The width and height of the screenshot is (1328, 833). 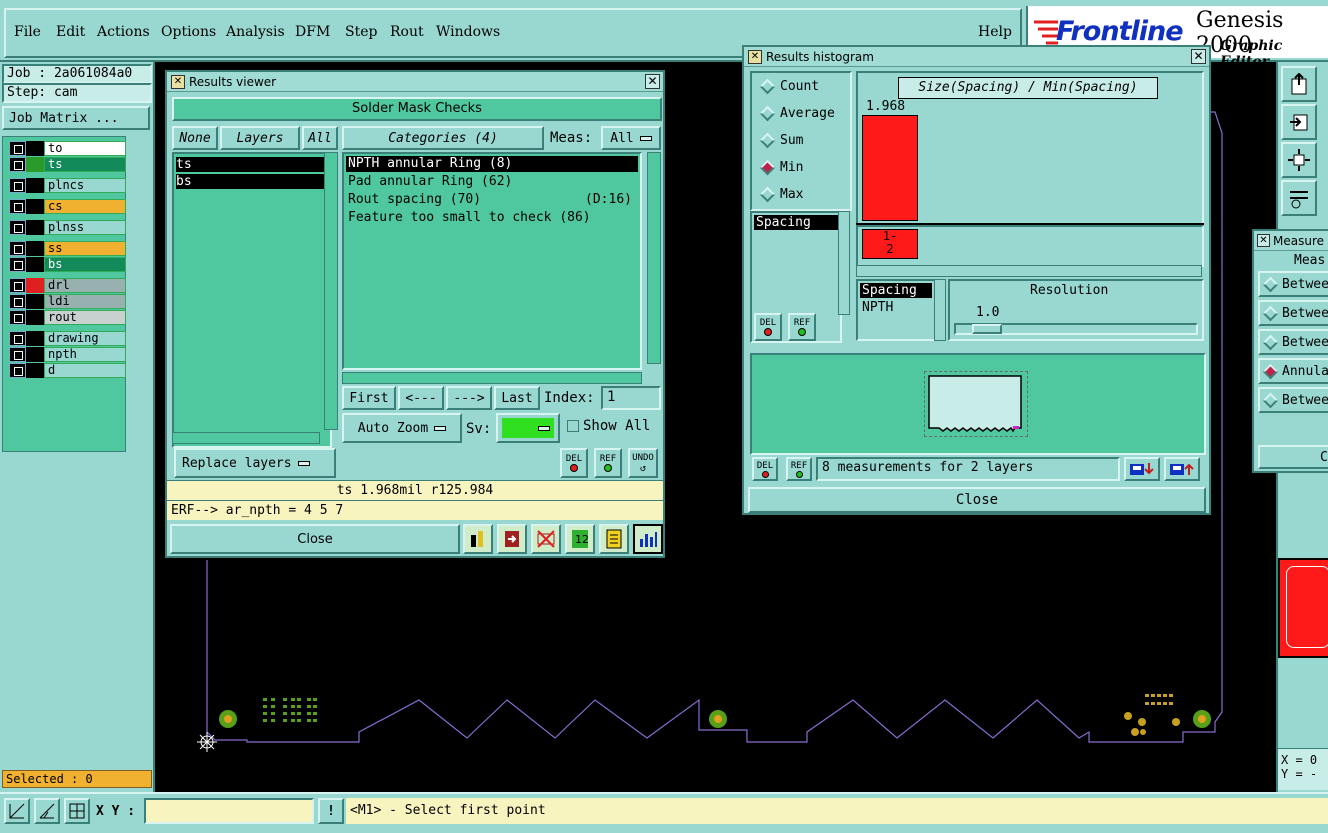 I want to click on layer-row-ldi: ldi, so click(x=67, y=301).